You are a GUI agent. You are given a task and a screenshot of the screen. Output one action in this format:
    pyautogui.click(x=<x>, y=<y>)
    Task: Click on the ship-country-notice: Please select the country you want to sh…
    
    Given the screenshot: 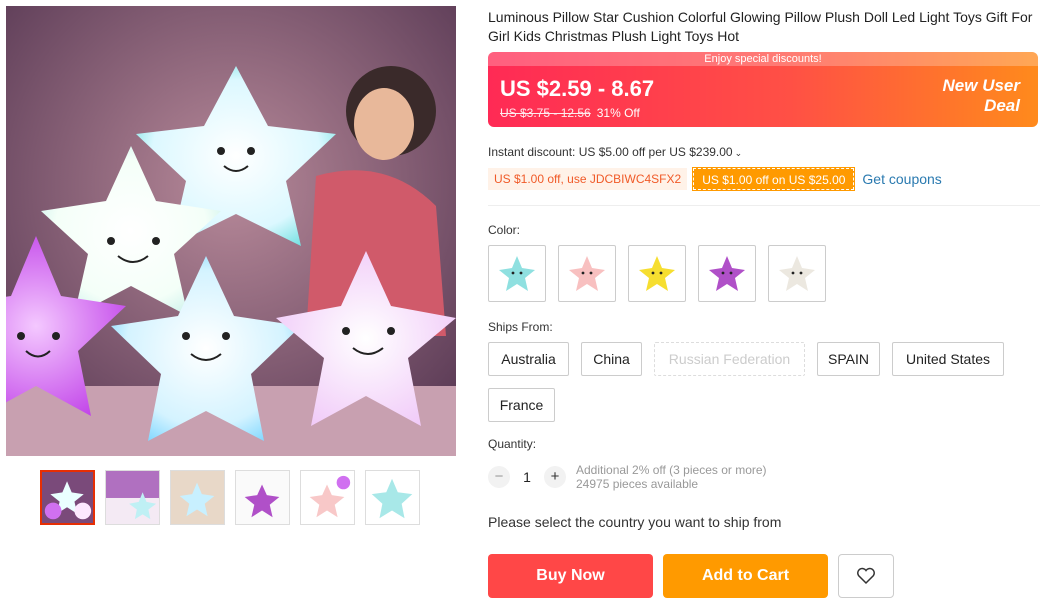 What is the action you would take?
    pyautogui.click(x=635, y=522)
    